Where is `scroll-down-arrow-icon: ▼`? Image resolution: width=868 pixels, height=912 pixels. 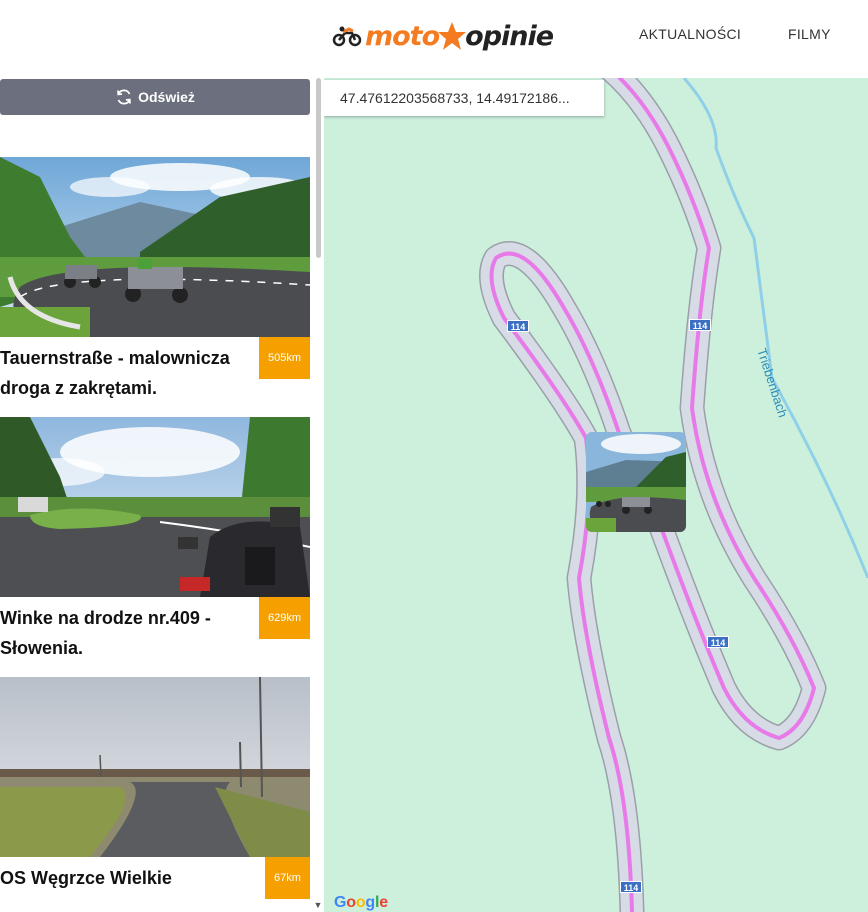
scroll-down-arrow-icon: ▼ is located at coordinates (318, 905).